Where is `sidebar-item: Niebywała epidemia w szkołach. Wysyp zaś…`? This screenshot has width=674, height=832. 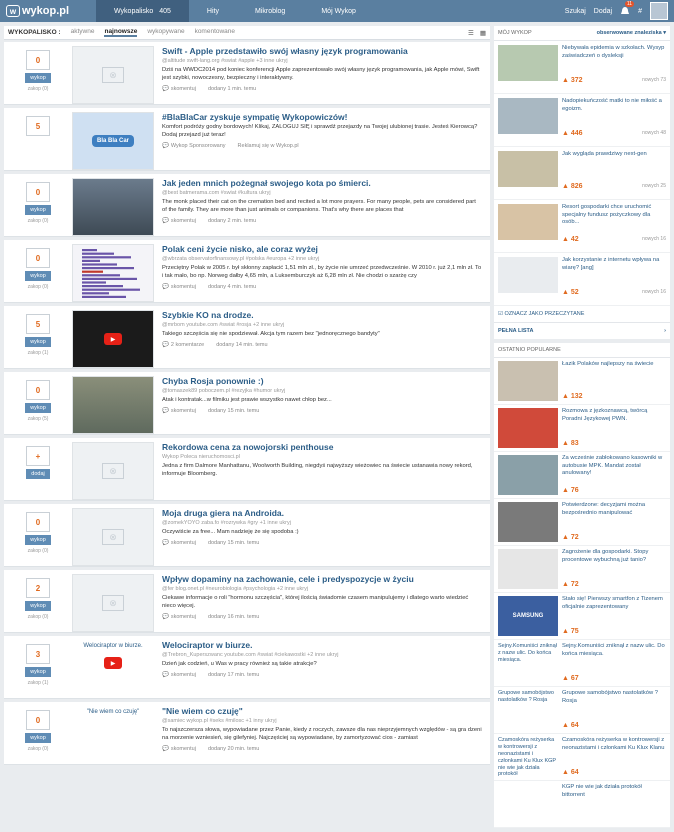
sidebar-item: Niebywała epidemia w szkołach. Wysyp zaś… is located at coordinates (582, 67).